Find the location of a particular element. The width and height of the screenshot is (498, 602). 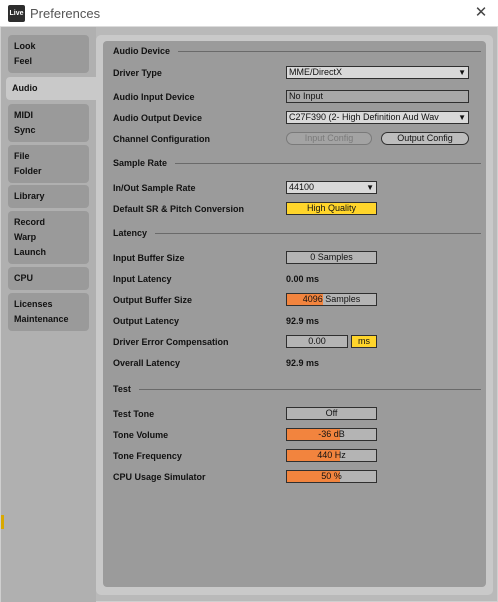

driver-error-compensation-label: Driver Error Compensation is located at coordinates (171, 342).